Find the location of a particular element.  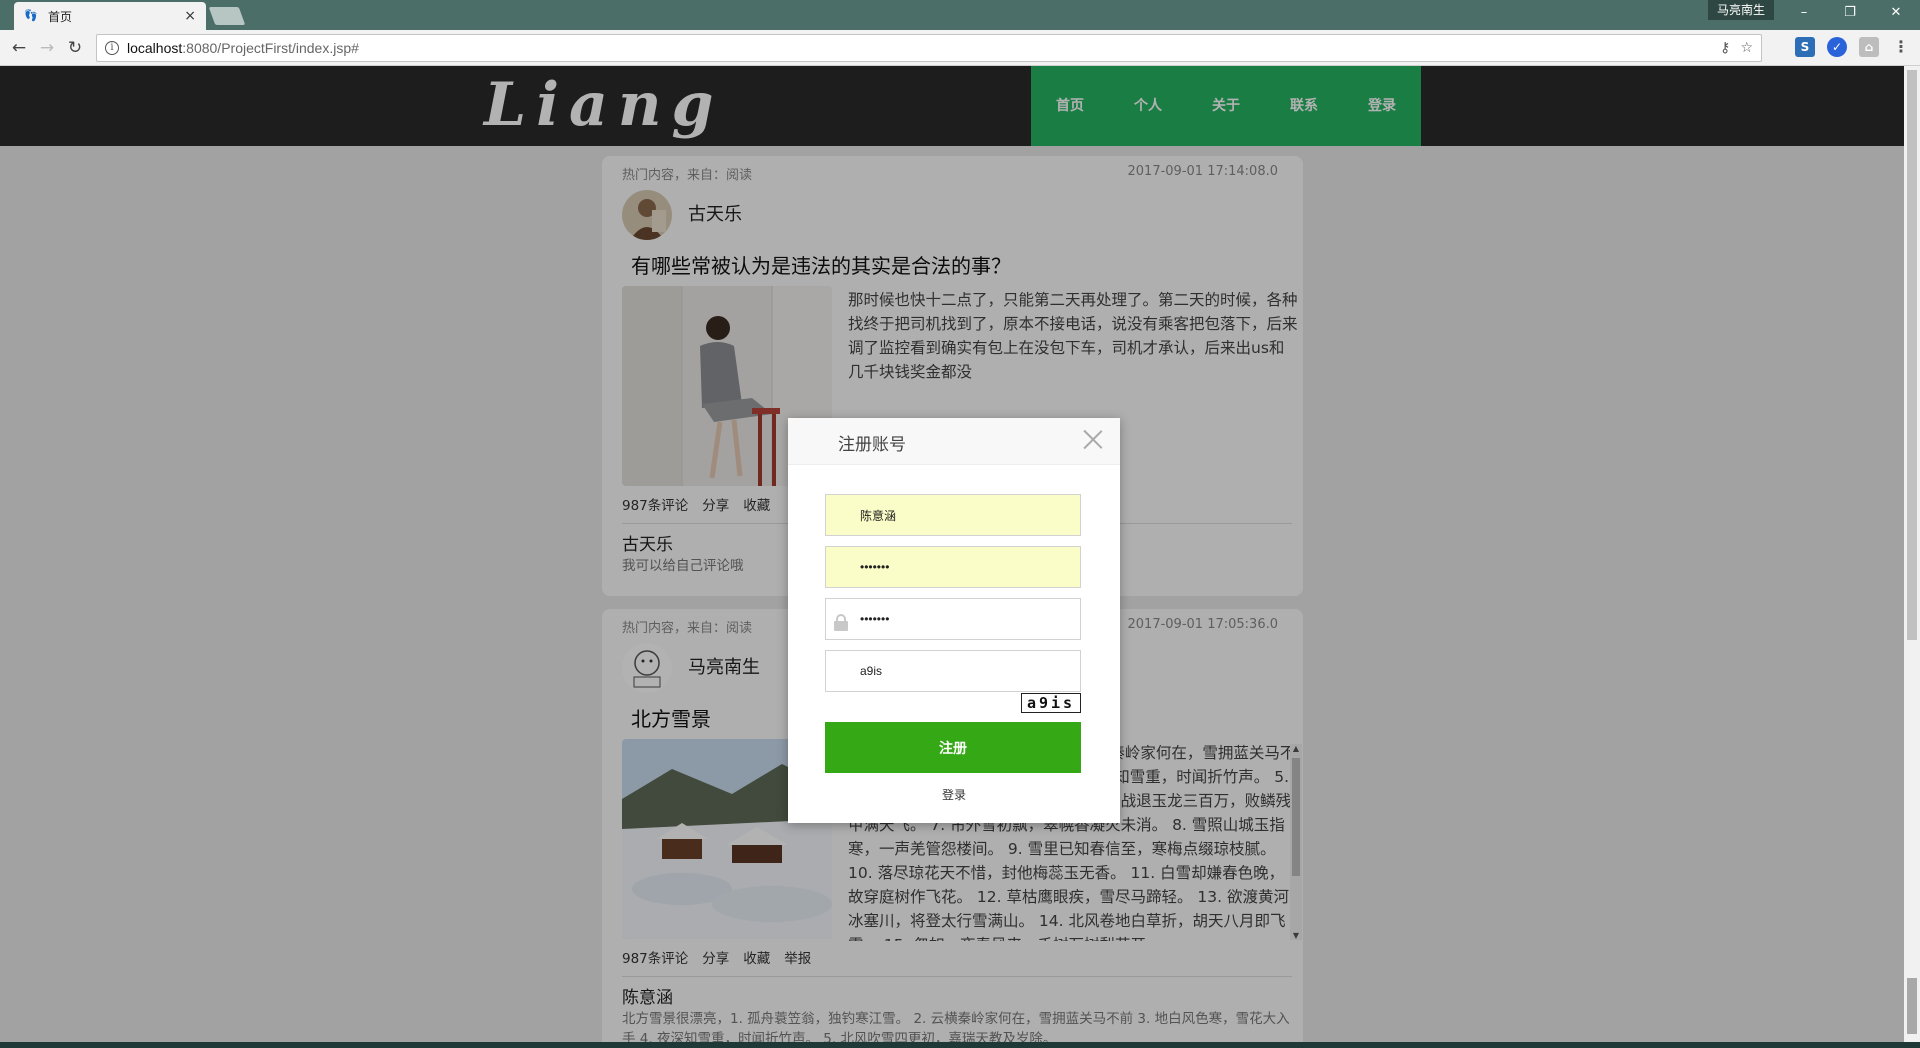

lock-icon is located at coordinates (841, 622).